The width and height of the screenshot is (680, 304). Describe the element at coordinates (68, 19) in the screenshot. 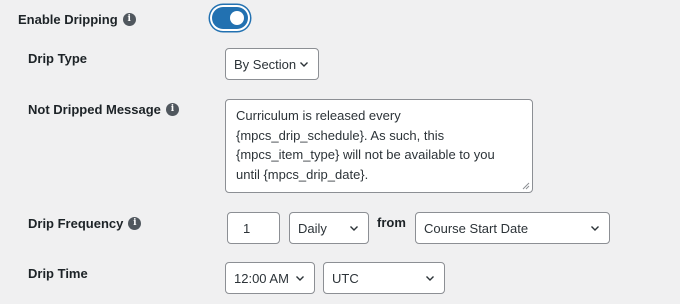

I see `enable-dripping-label: Enable Dripping` at that location.